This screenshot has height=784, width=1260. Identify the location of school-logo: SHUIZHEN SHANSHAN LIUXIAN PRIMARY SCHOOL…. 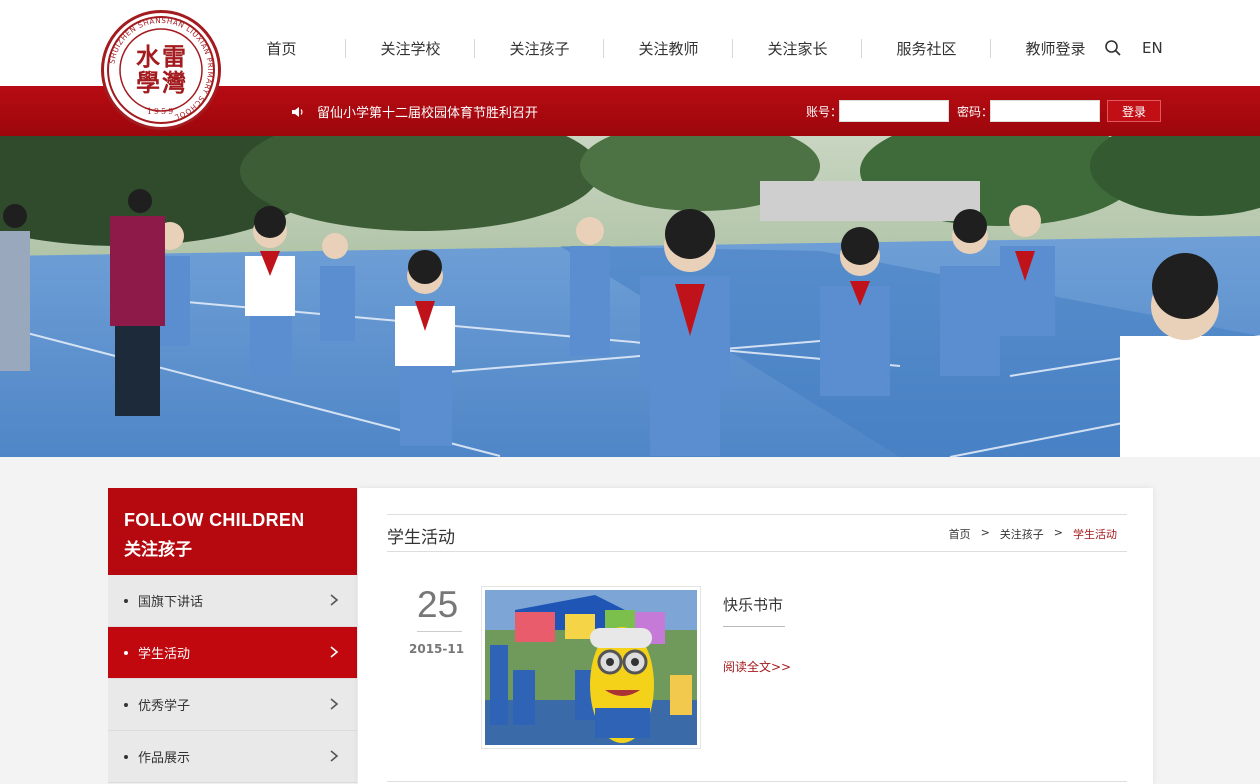
(161, 70).